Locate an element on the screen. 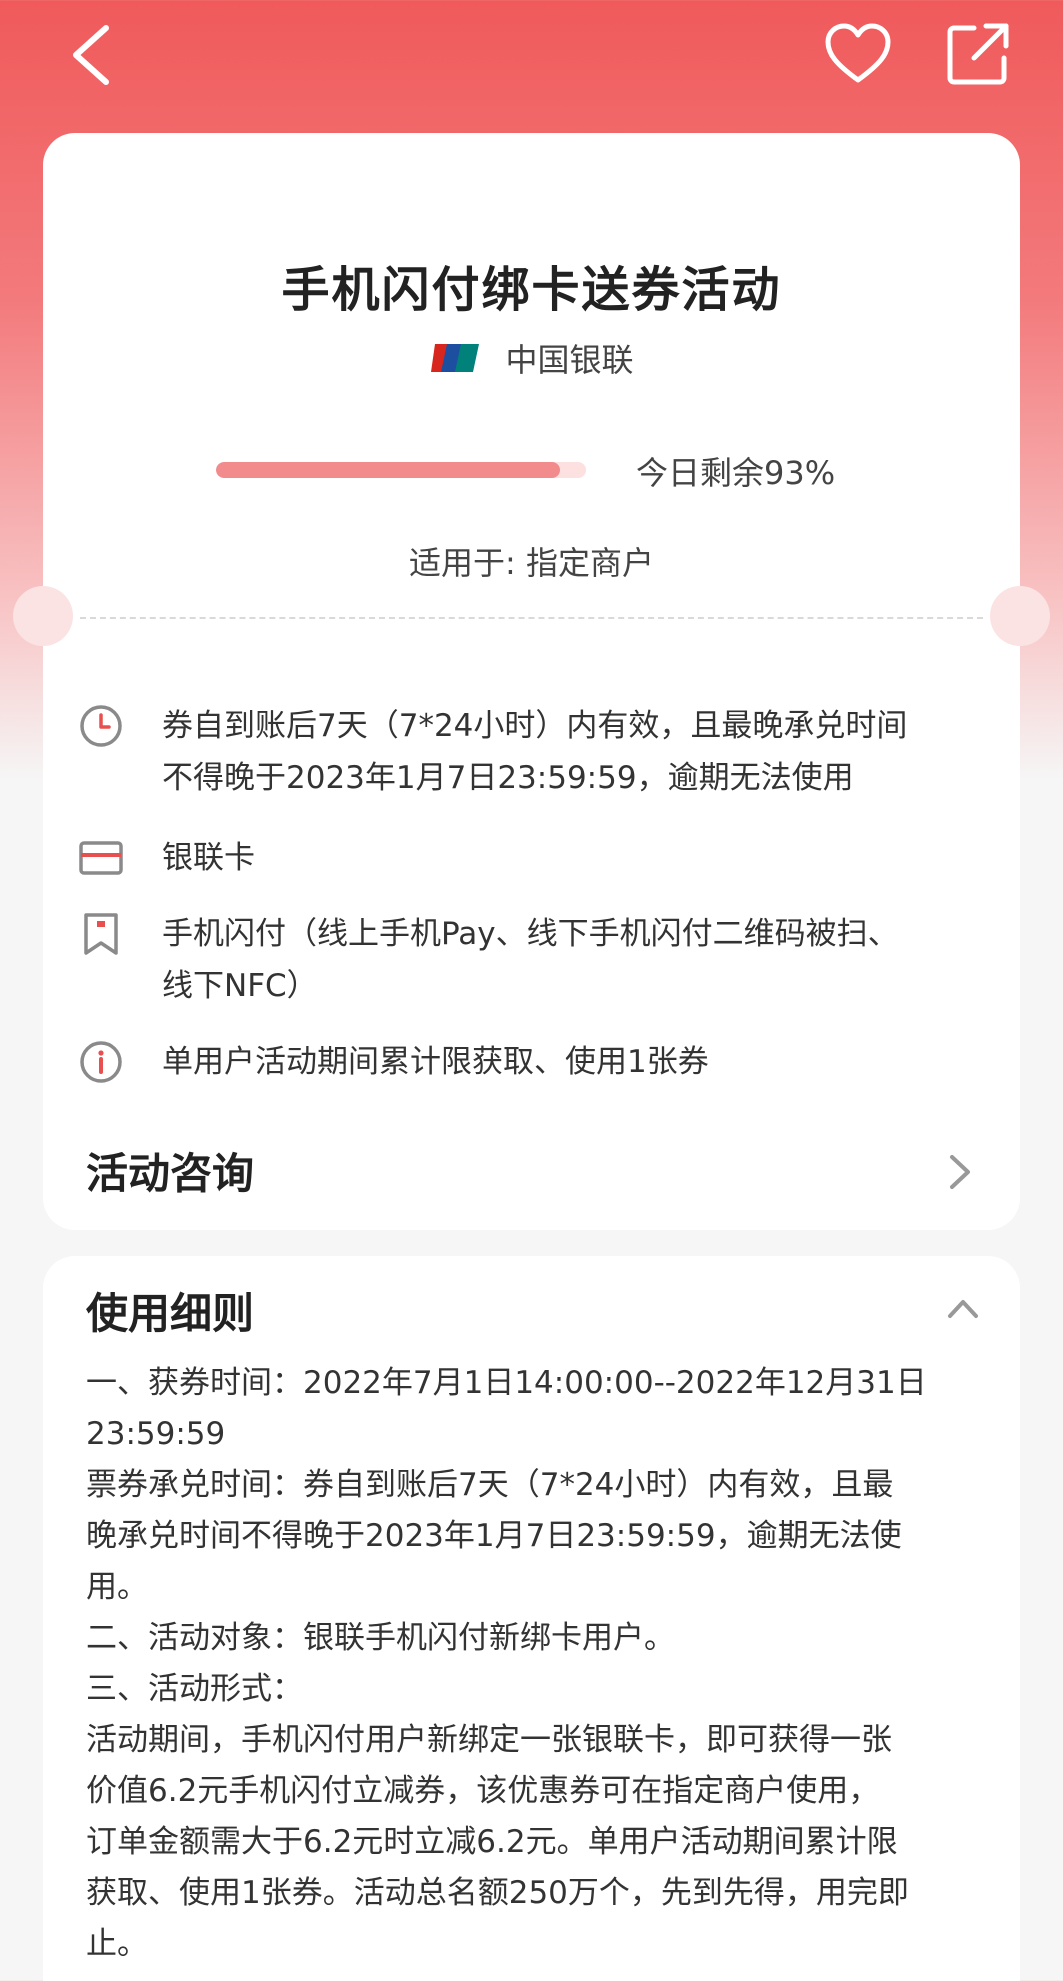  bookmark-icon is located at coordinates (101, 934).